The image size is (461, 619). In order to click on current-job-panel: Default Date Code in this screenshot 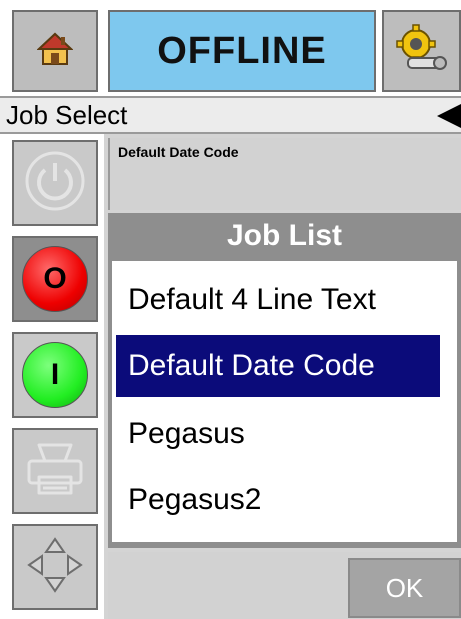, I will do `click(284, 174)`.